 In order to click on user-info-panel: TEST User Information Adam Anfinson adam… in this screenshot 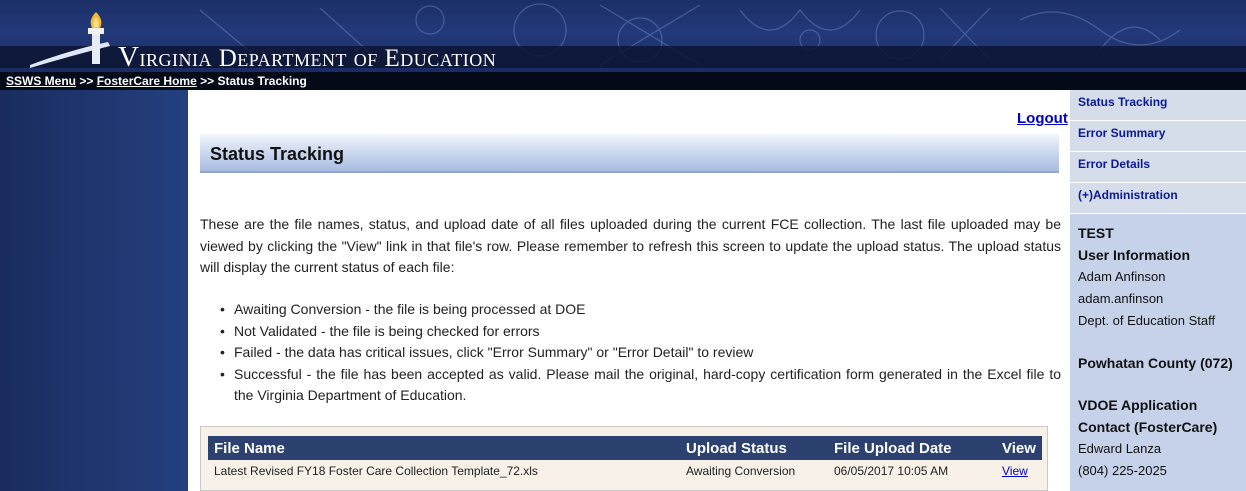, I will do `click(1158, 348)`.